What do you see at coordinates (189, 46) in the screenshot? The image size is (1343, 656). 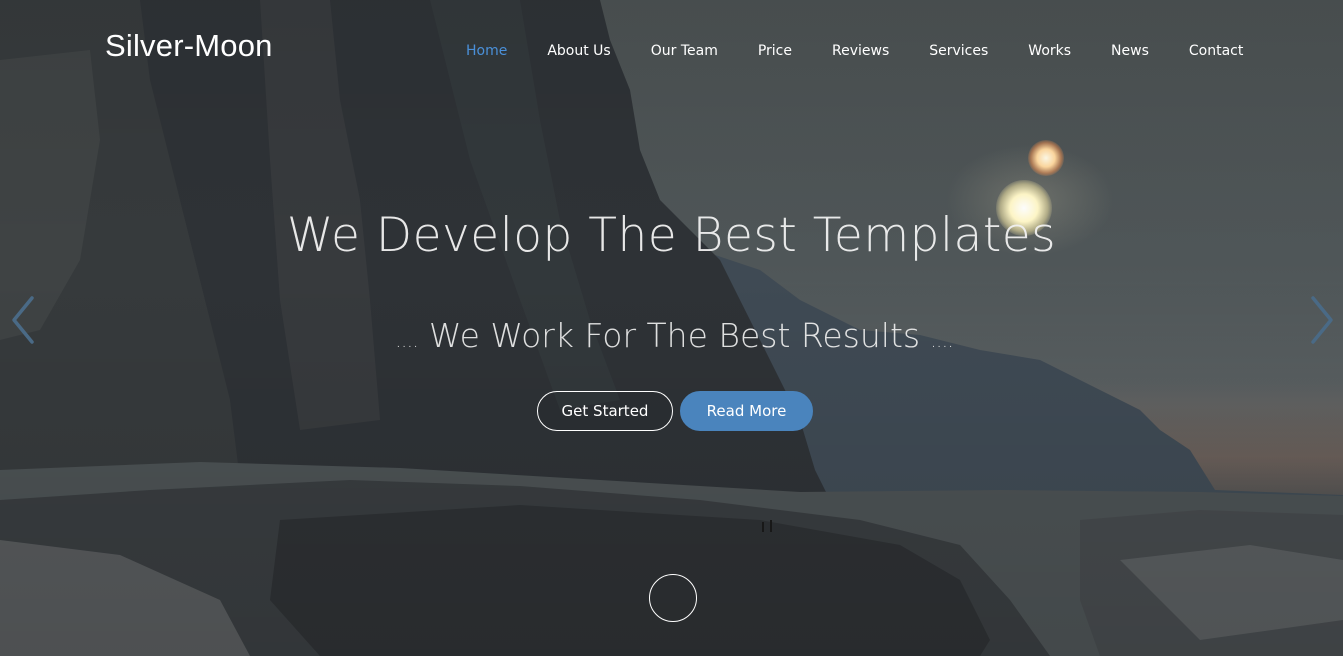 I see `site-logo: Silver-Moon` at bounding box center [189, 46].